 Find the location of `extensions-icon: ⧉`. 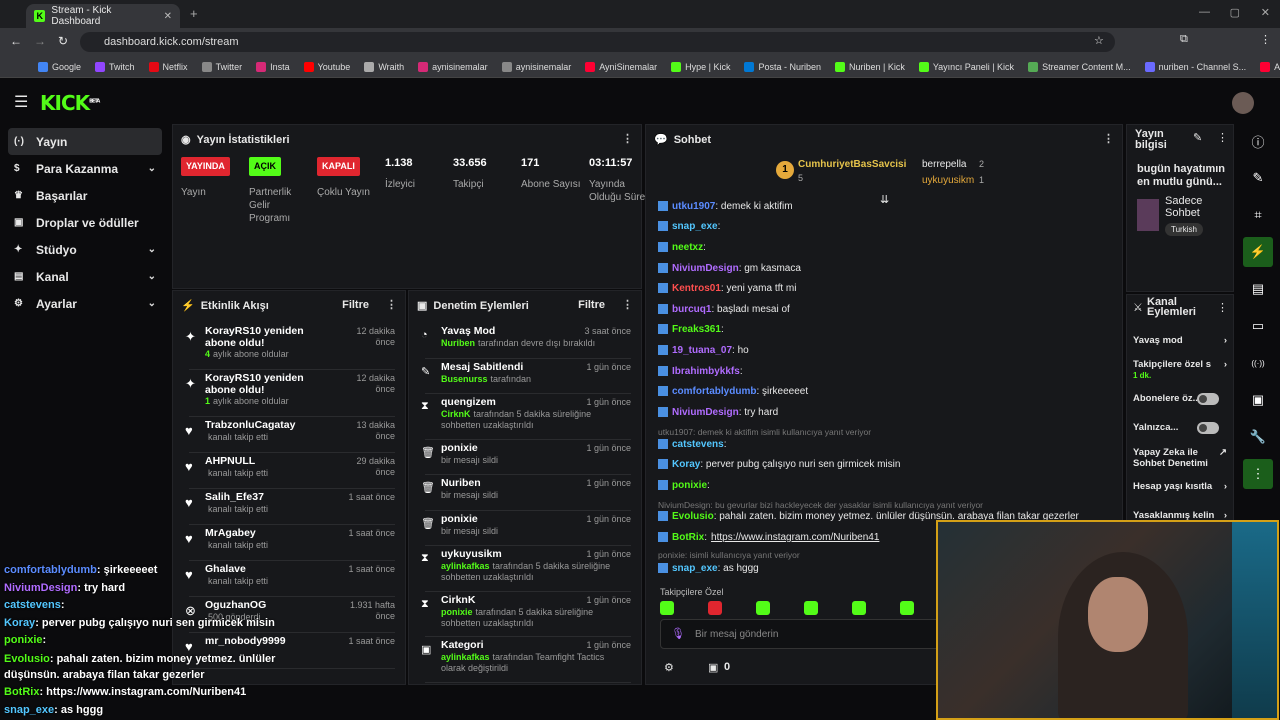

extensions-icon: ⧉ is located at coordinates (1184, 39).